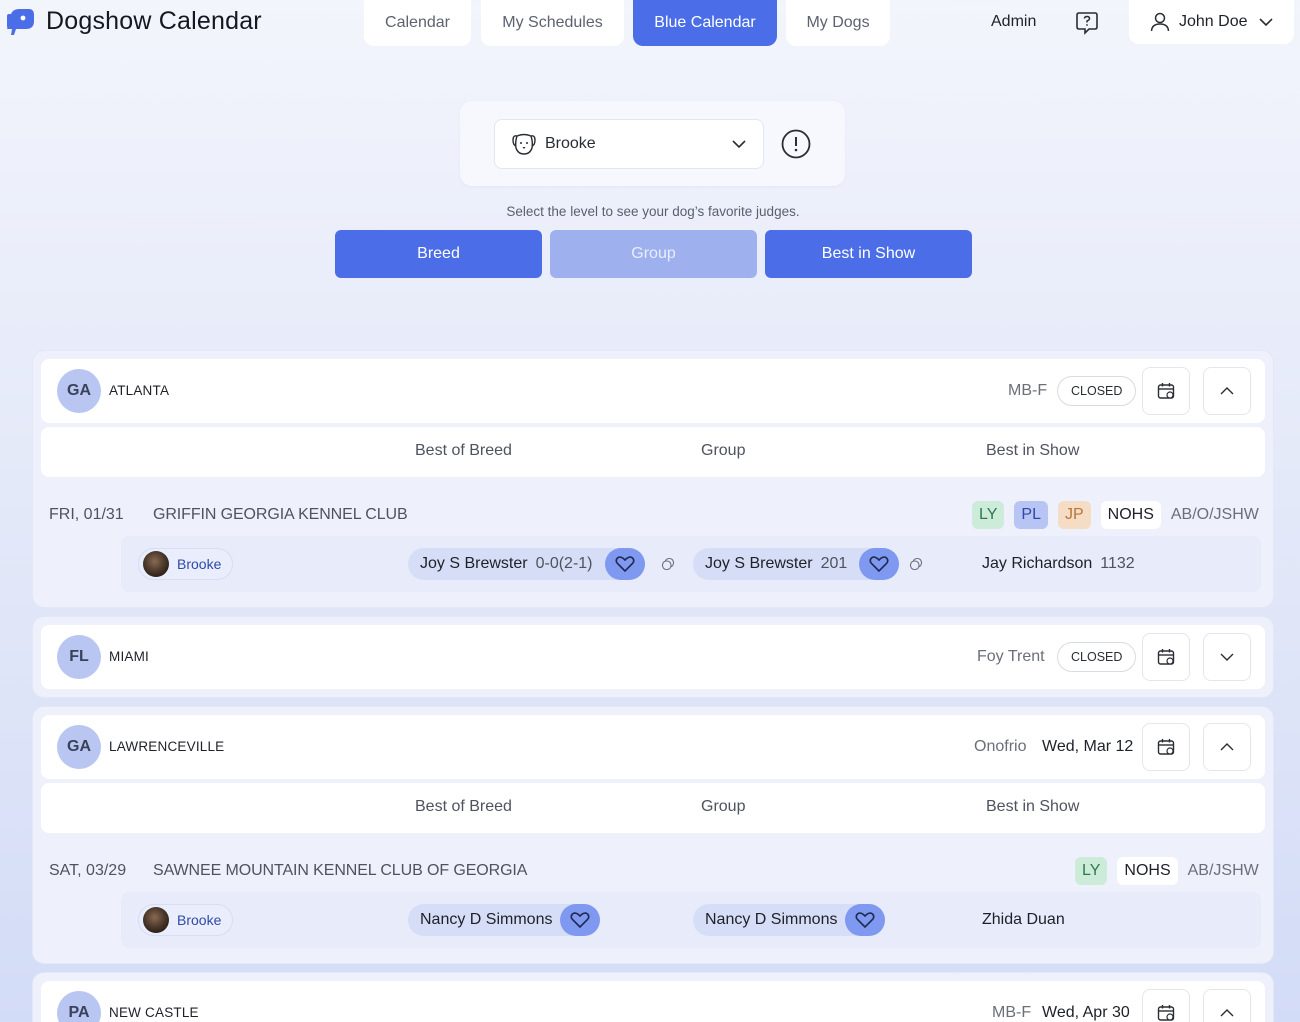  What do you see at coordinates (1214, 514) in the screenshot?
I see `restriction: AB/O/JSHW` at bounding box center [1214, 514].